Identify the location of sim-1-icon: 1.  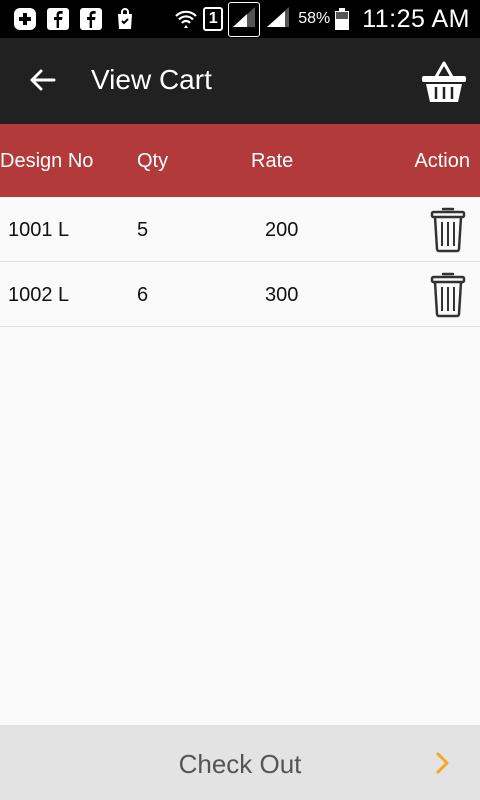
(213, 19).